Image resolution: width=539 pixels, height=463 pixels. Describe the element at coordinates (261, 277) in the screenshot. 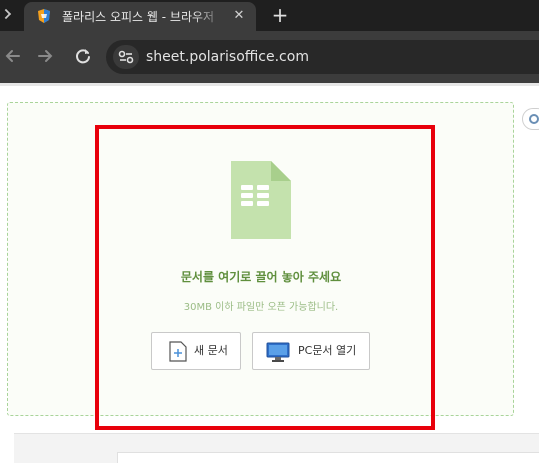

I see `drop-zone-heading: 문서를 여기로 끌어 놓아 주세요` at that location.